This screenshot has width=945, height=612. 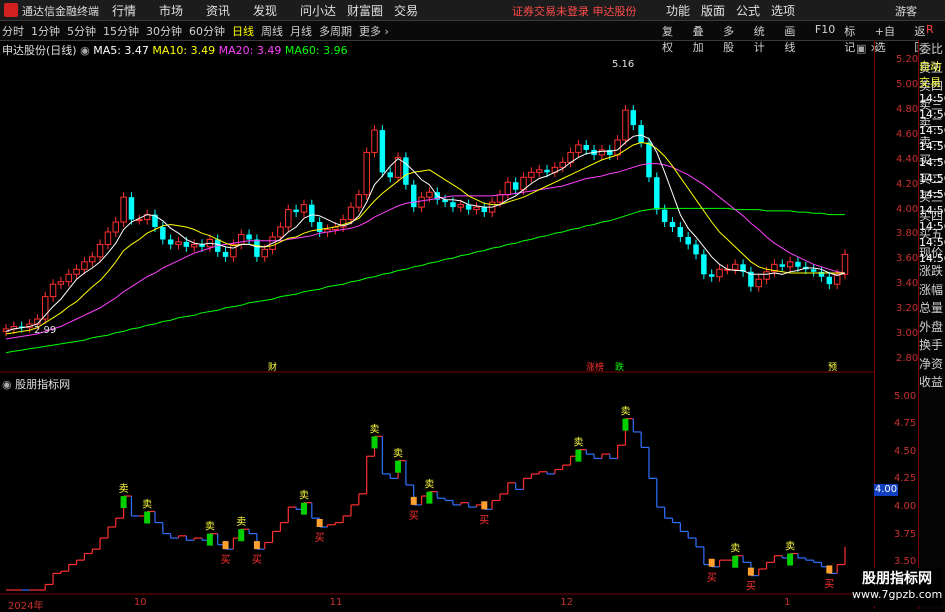 What do you see at coordinates (241, 522) in the screenshot?
I see `sell-marker-30: 卖` at bounding box center [241, 522].